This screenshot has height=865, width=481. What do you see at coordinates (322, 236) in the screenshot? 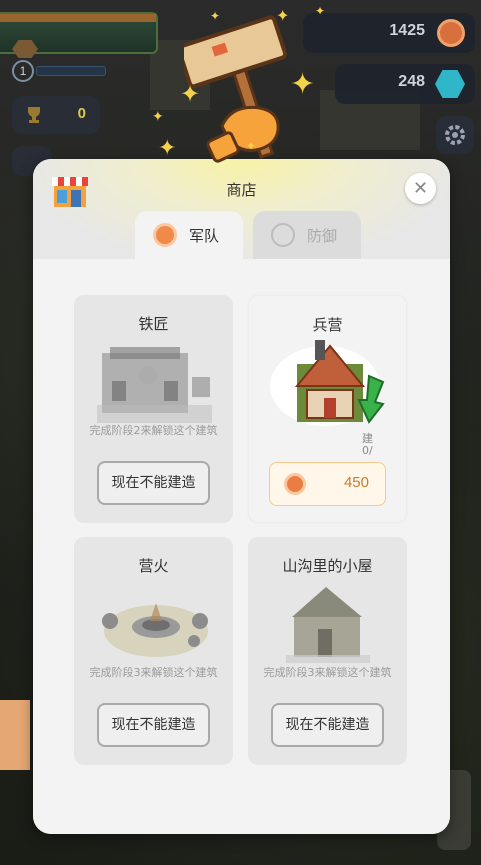
I see `tab-defense-label: 防御` at bounding box center [322, 236].